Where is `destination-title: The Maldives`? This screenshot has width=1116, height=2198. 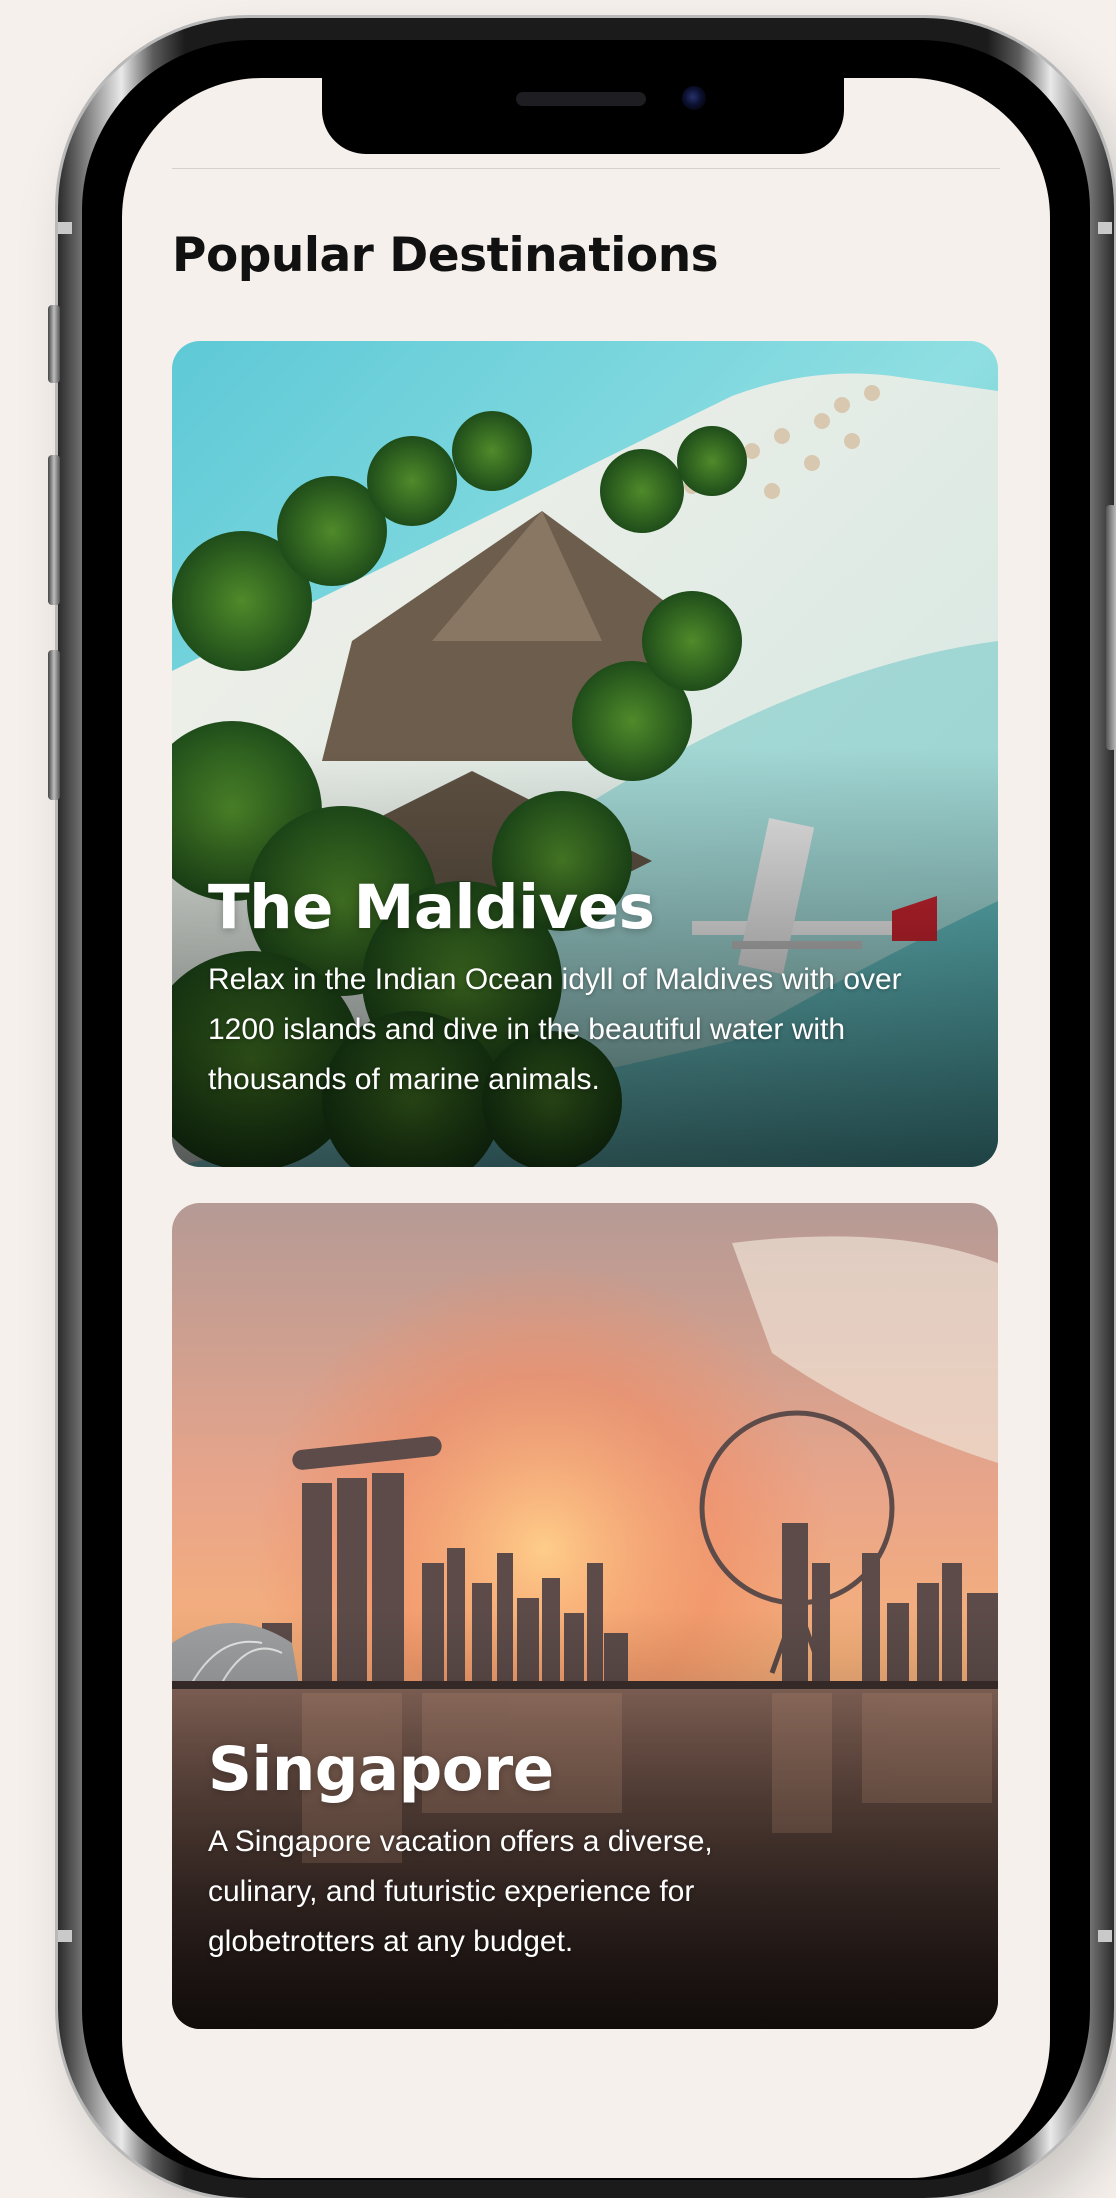 destination-title: The Maldives is located at coordinates (431, 907).